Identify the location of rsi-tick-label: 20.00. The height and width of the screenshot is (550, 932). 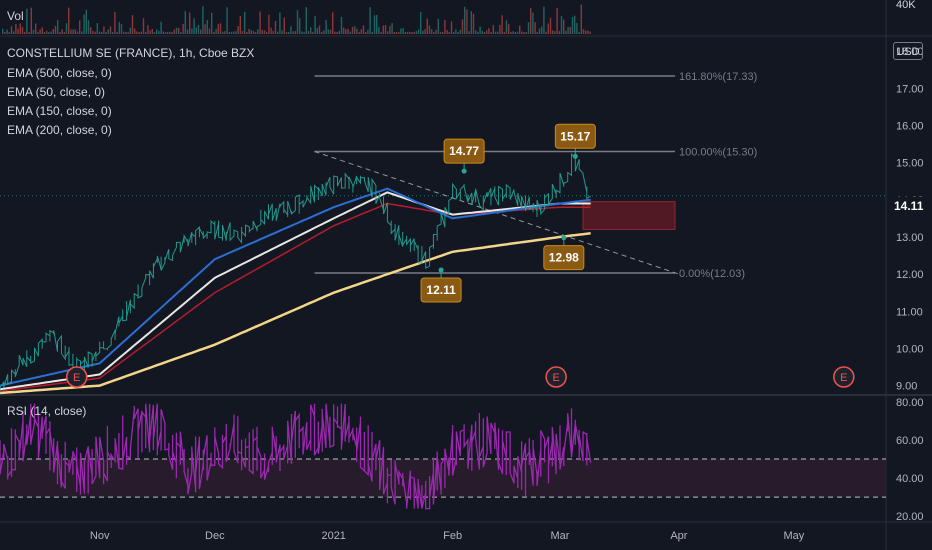
(910, 517).